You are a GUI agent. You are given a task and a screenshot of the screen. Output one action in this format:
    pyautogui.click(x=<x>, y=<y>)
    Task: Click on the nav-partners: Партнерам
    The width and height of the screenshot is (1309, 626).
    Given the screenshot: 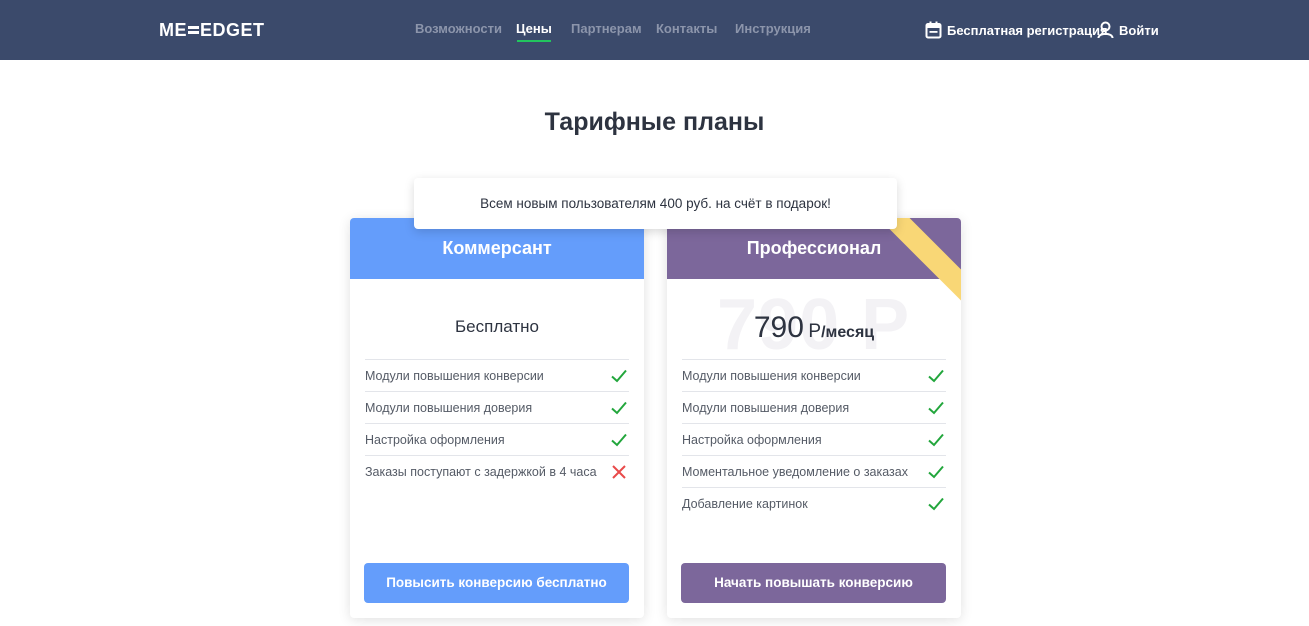 What is the action you would take?
    pyautogui.click(x=606, y=30)
    